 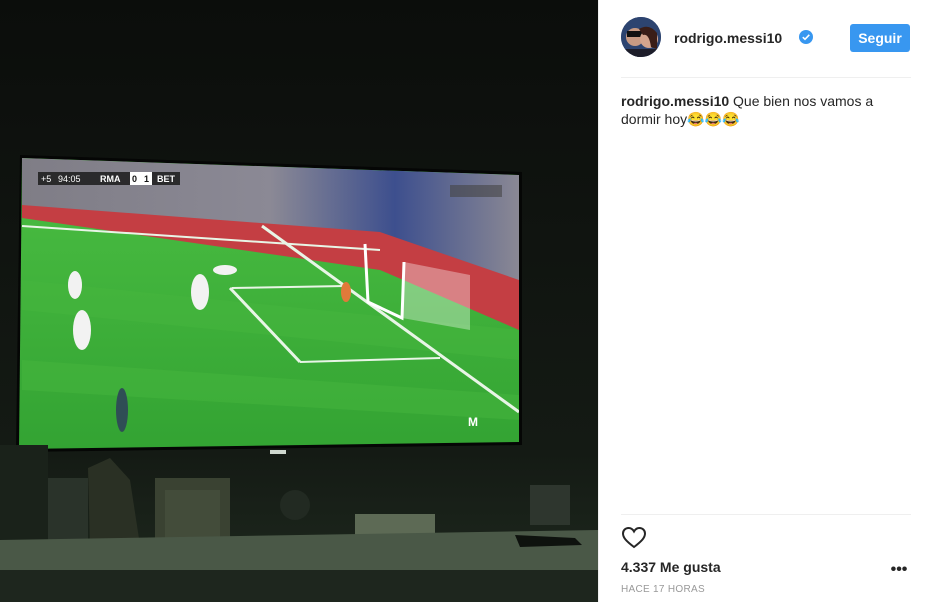 I want to click on verified-badge-icon, so click(x=806, y=37).